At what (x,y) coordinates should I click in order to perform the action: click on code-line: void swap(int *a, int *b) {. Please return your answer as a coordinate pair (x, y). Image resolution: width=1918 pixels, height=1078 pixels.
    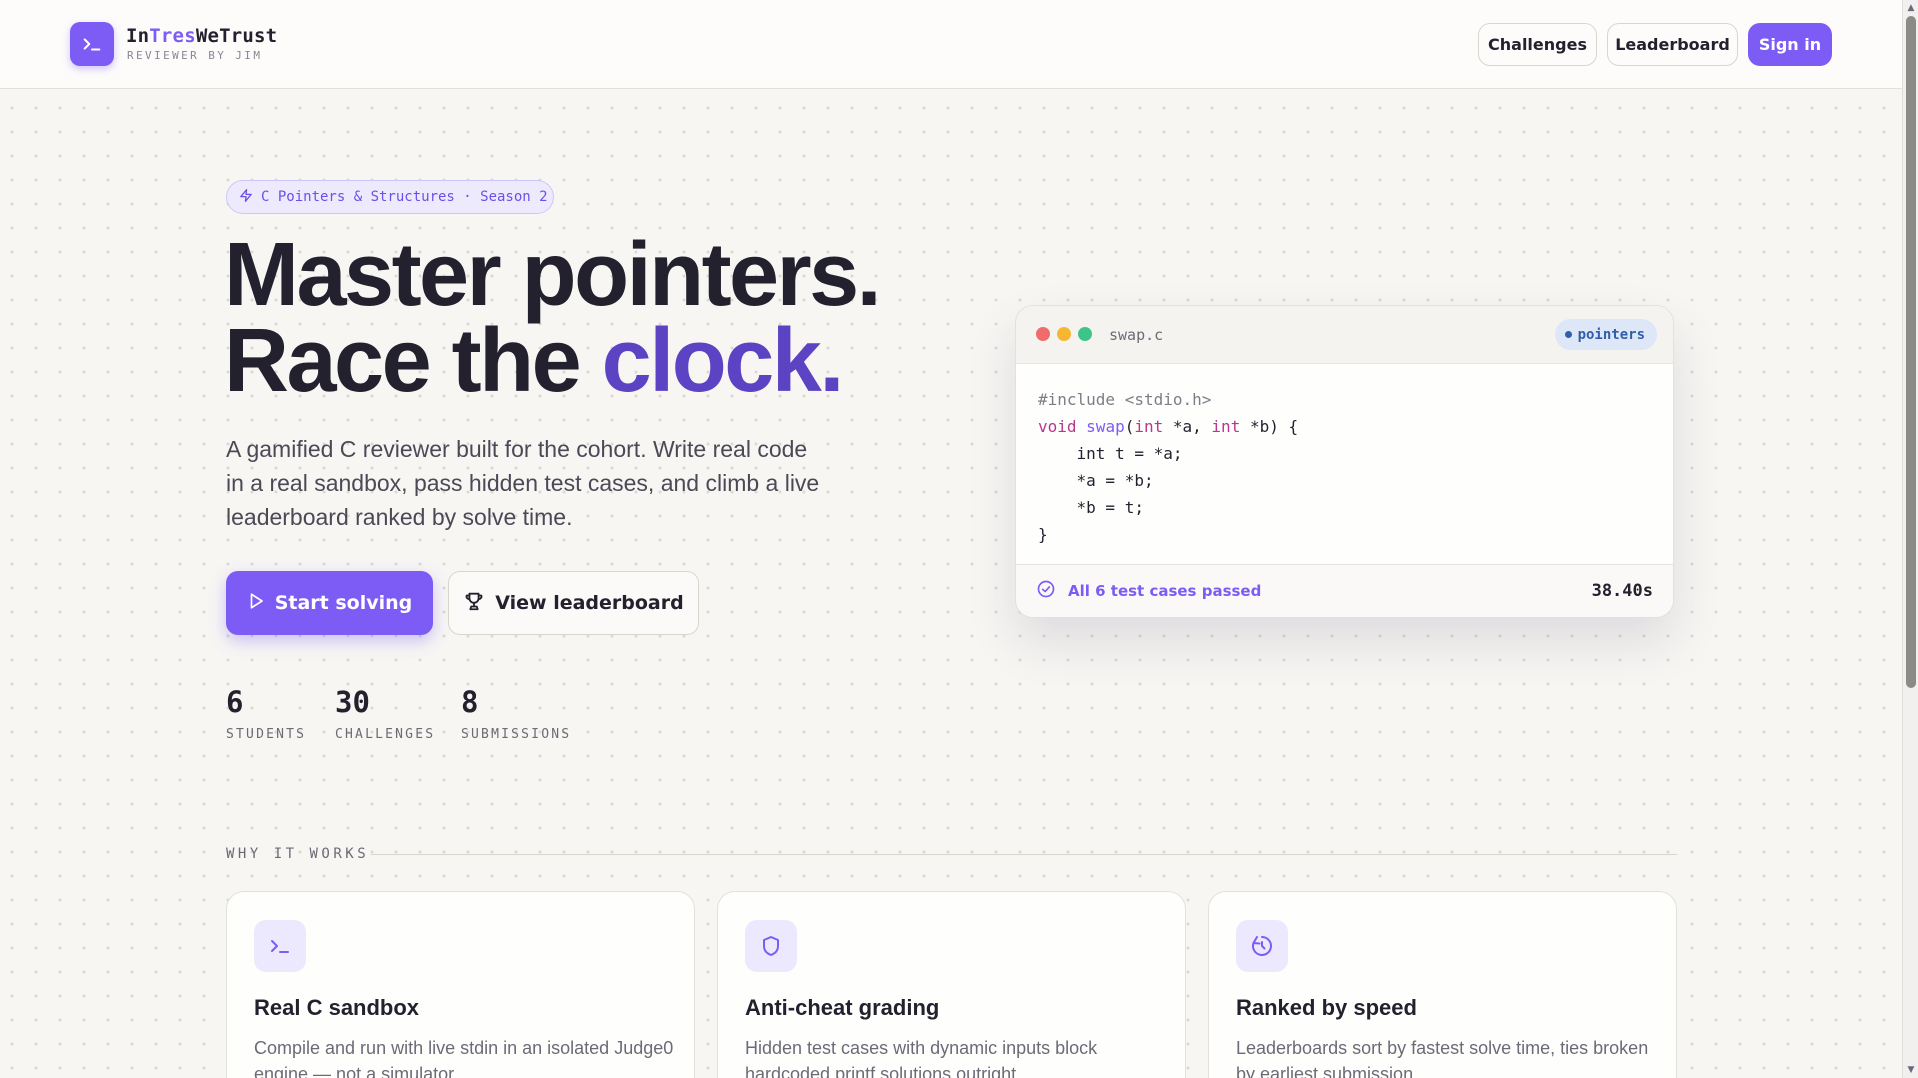
    Looking at the image, I should click on (1168, 426).